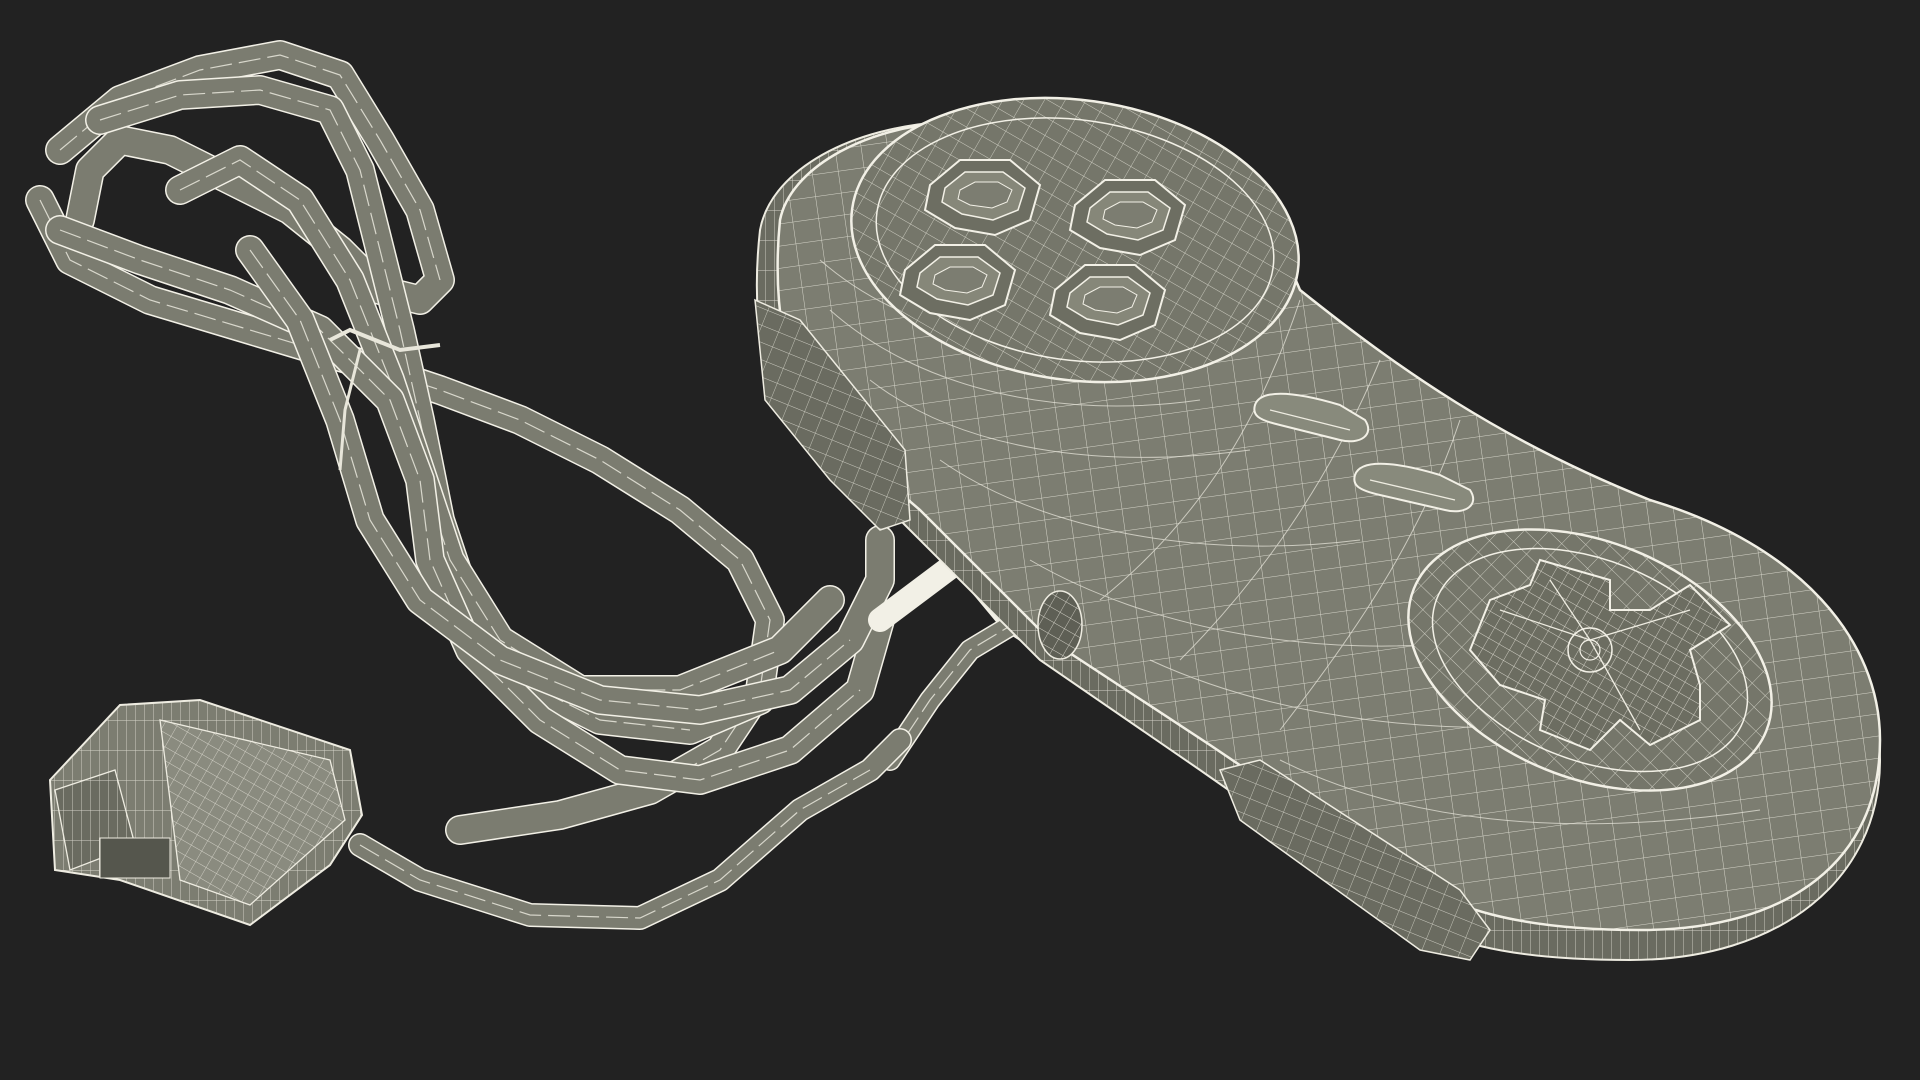 The width and height of the screenshot is (1920, 1080). What do you see at coordinates (206, 812) in the screenshot?
I see `connector-plug` at bounding box center [206, 812].